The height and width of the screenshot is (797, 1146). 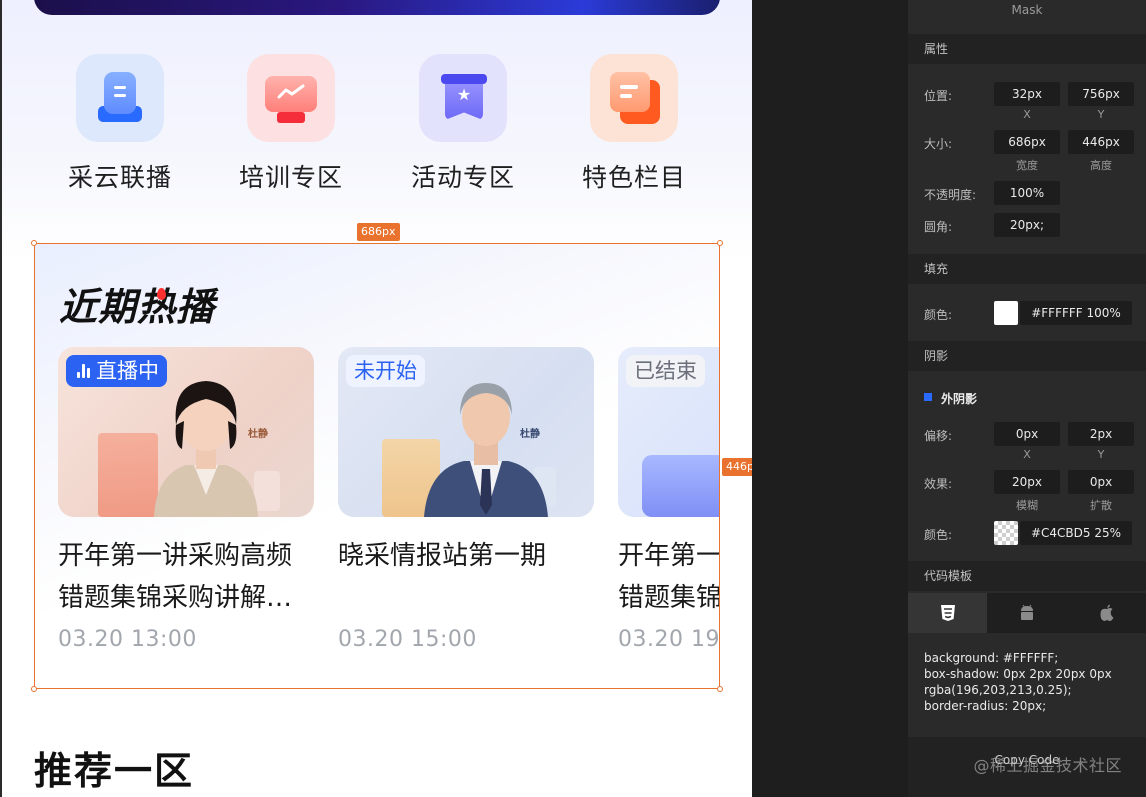 I want to click on category-nav: 采云联播 培训专区 ★ 活动专区 特色栏目, so click(x=376, y=129).